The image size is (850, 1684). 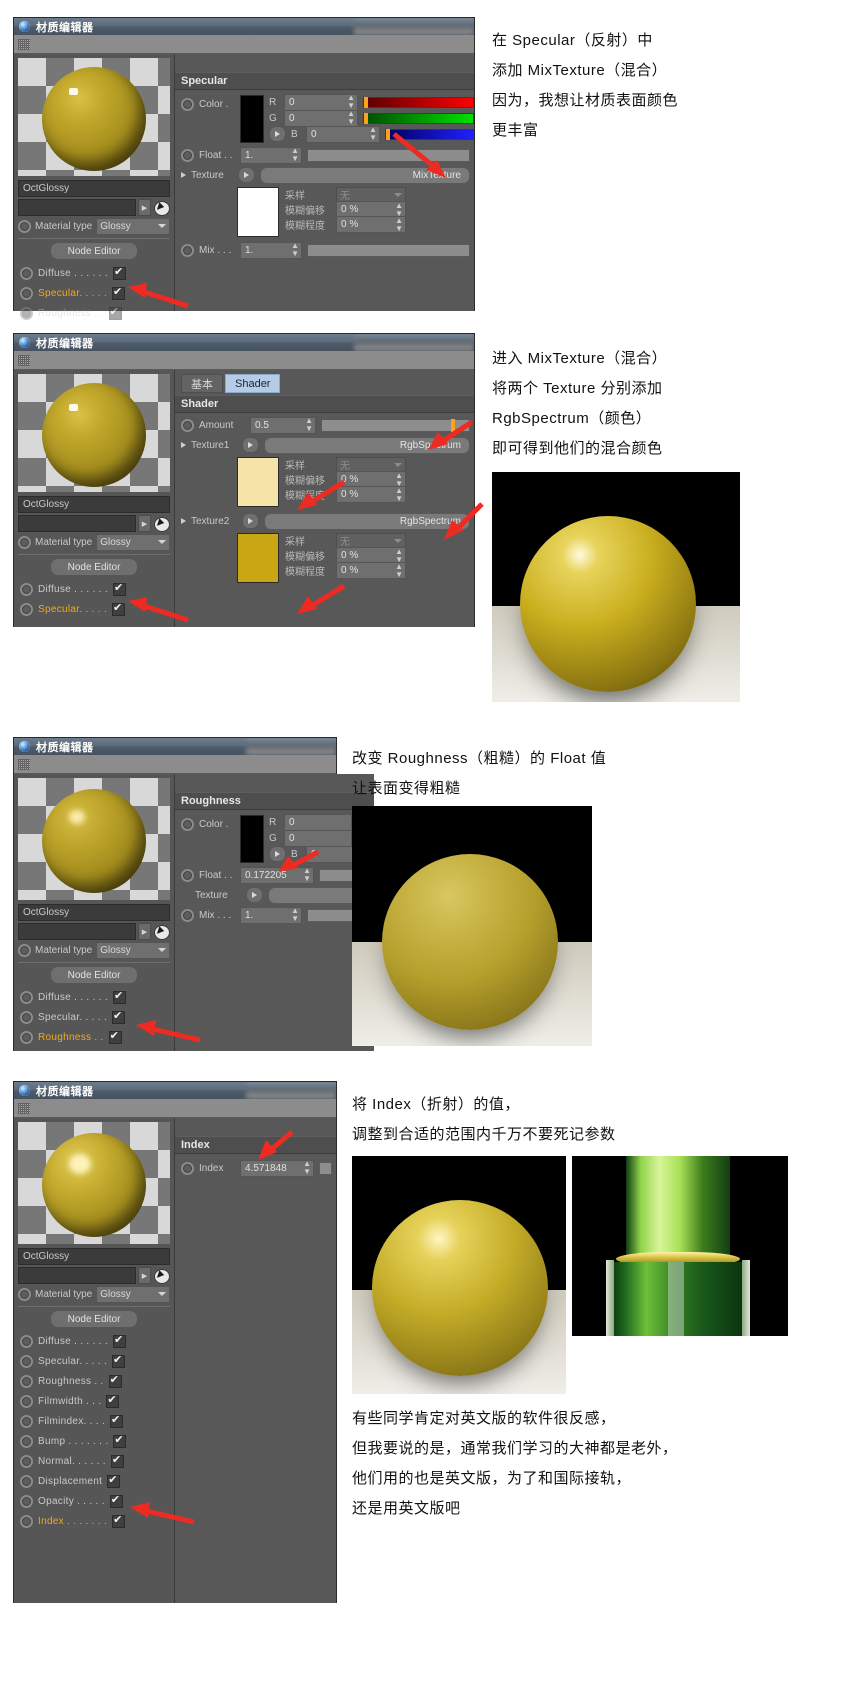 What do you see at coordinates (253, 383) in the screenshot?
I see `tab-shader: Shader` at bounding box center [253, 383].